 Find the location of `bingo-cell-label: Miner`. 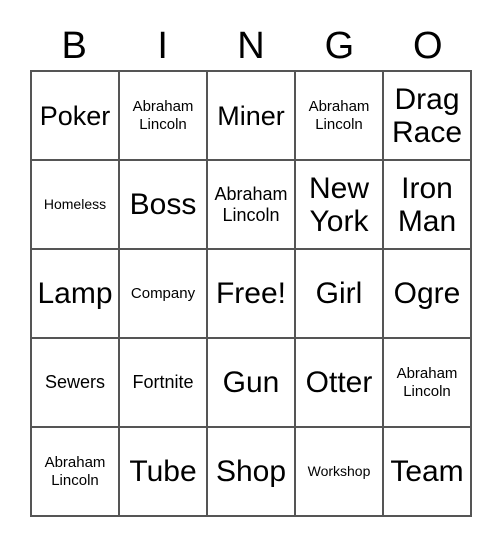

bingo-cell-label: Miner is located at coordinates (251, 115).